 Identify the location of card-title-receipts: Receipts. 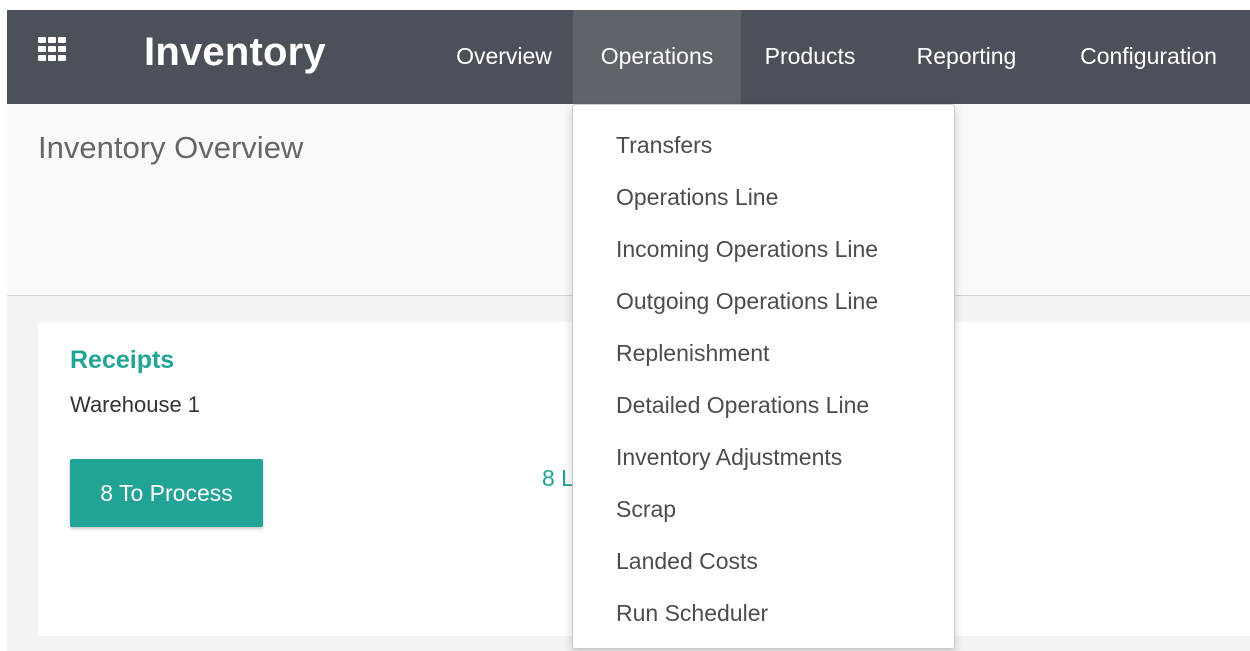
(122, 360).